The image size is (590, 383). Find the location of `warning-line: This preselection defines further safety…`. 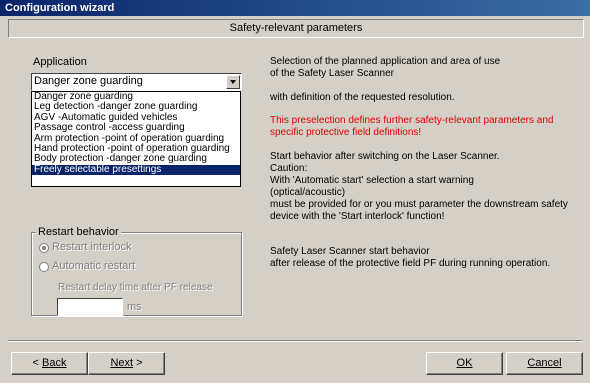

warning-line: This preselection defines further safety… is located at coordinates (412, 120).